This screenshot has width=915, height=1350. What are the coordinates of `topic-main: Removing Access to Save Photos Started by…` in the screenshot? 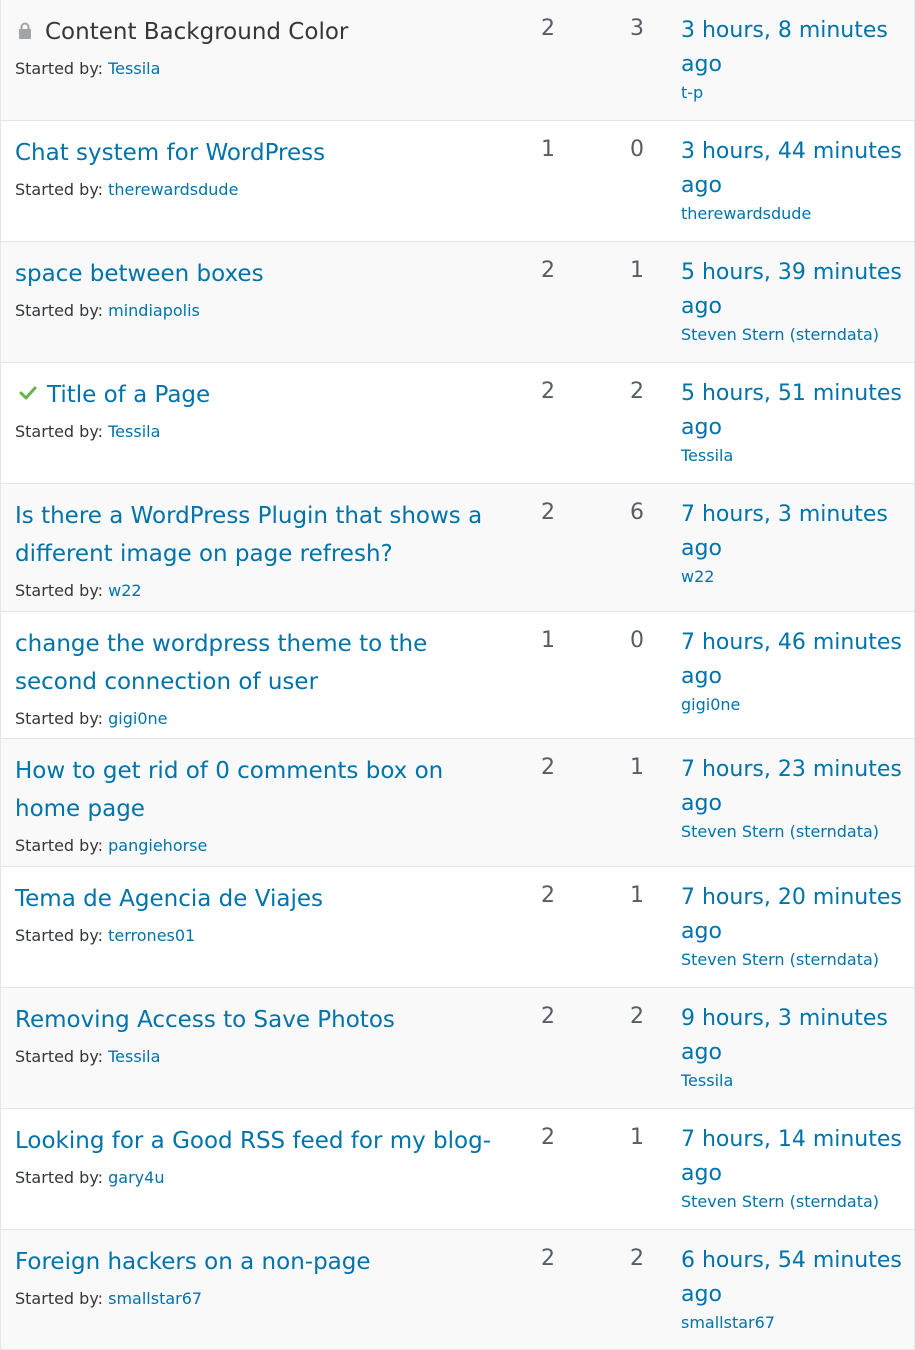 It's located at (260, 1035).